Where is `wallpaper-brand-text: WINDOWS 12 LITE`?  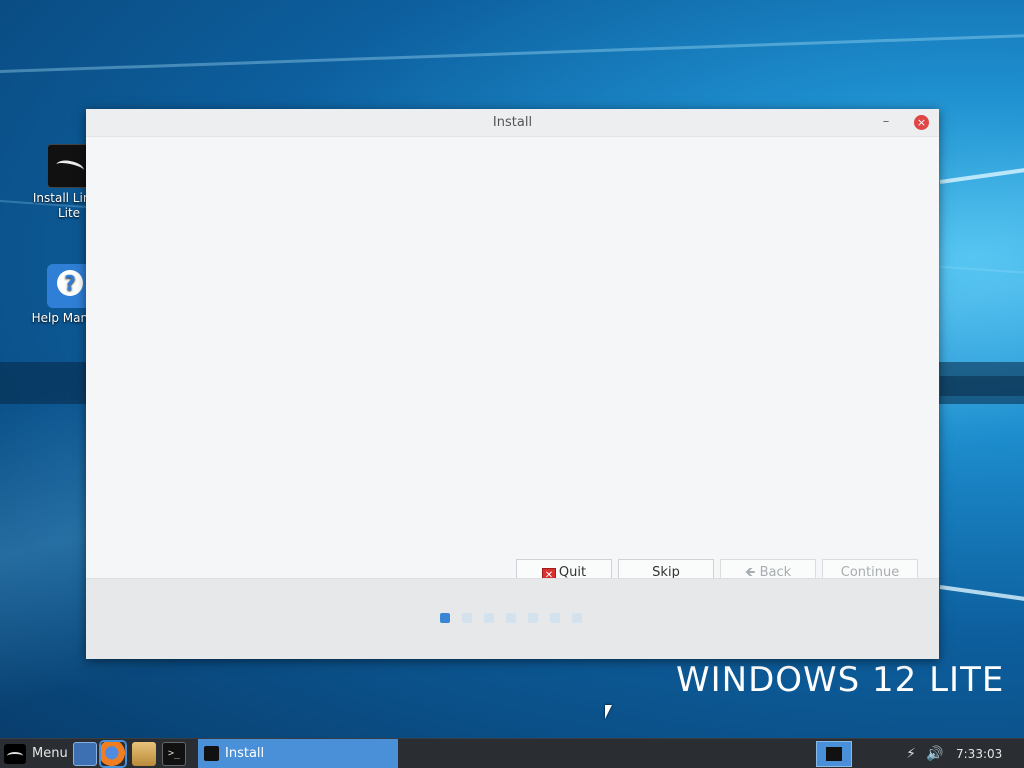
wallpaper-brand-text: WINDOWS 12 LITE is located at coordinates (840, 680).